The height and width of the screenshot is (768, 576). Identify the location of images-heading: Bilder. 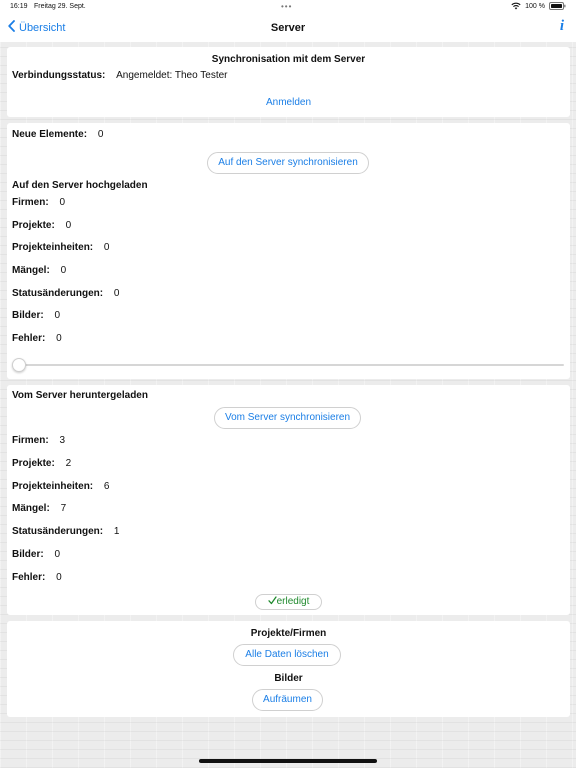
(288, 678).